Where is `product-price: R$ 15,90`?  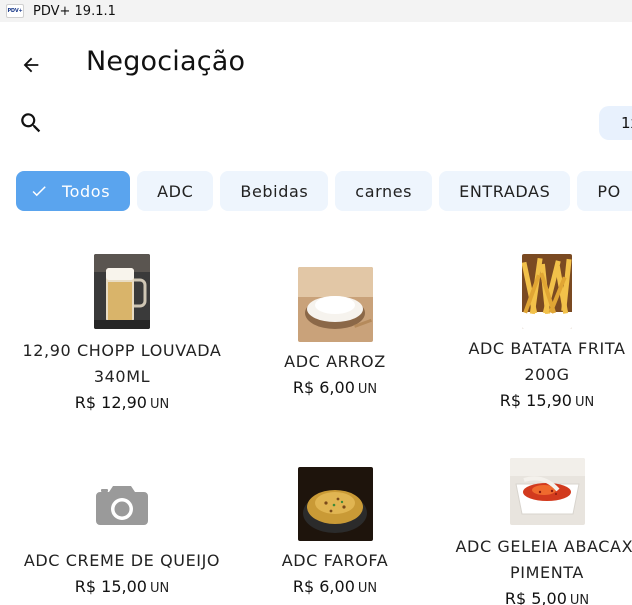 product-price: R$ 15,90 is located at coordinates (535, 400).